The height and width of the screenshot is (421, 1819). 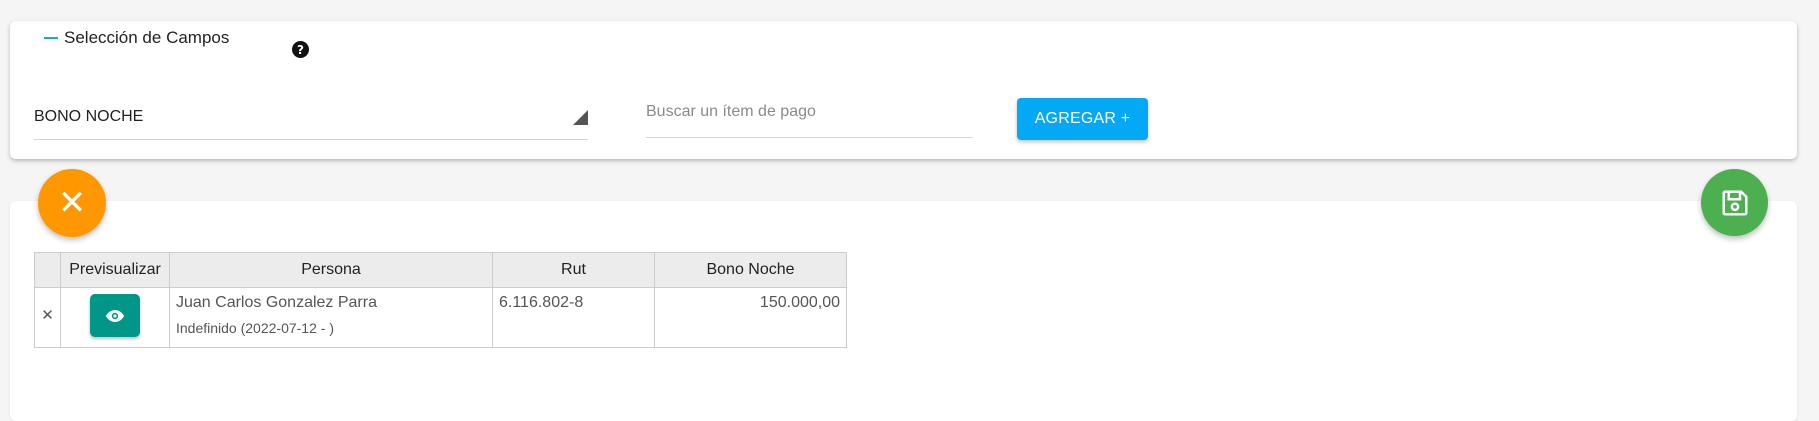 What do you see at coordinates (750, 270) in the screenshot?
I see `header-bono-noche: Bono Noche` at bounding box center [750, 270].